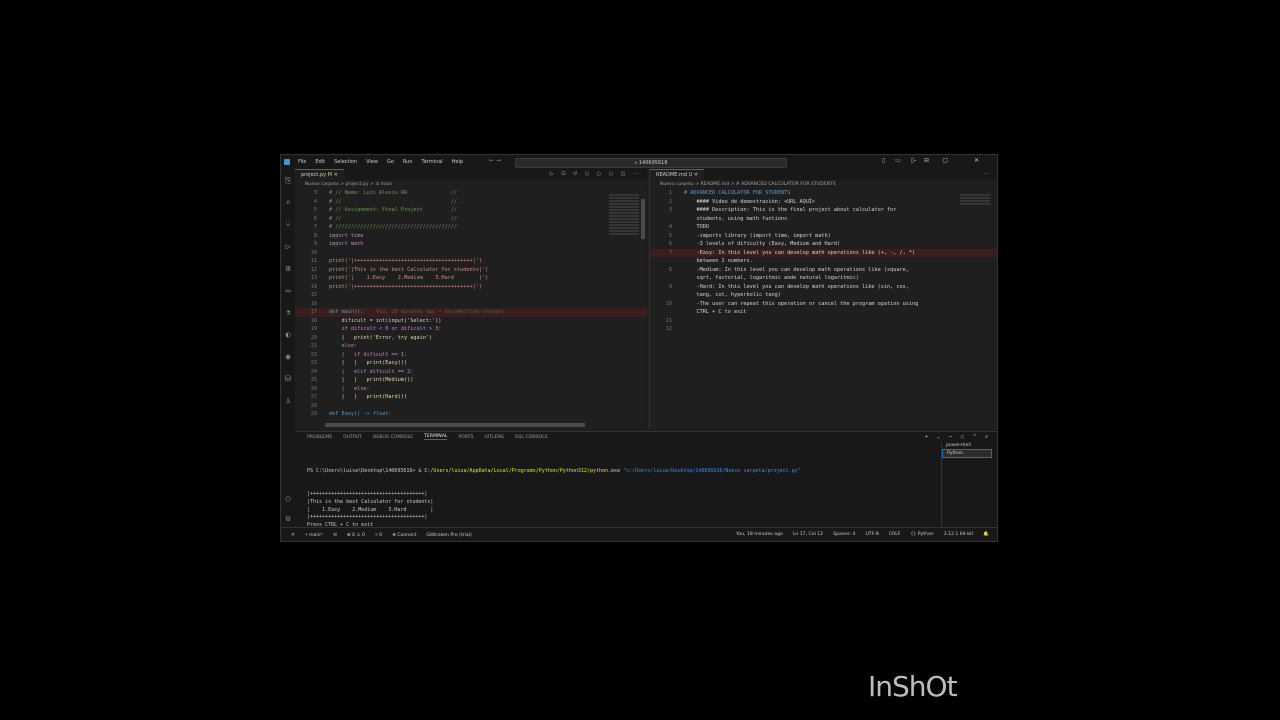 The image size is (1280, 720). Describe the element at coordinates (315, 218) in the screenshot. I see `line-number: 6` at that location.